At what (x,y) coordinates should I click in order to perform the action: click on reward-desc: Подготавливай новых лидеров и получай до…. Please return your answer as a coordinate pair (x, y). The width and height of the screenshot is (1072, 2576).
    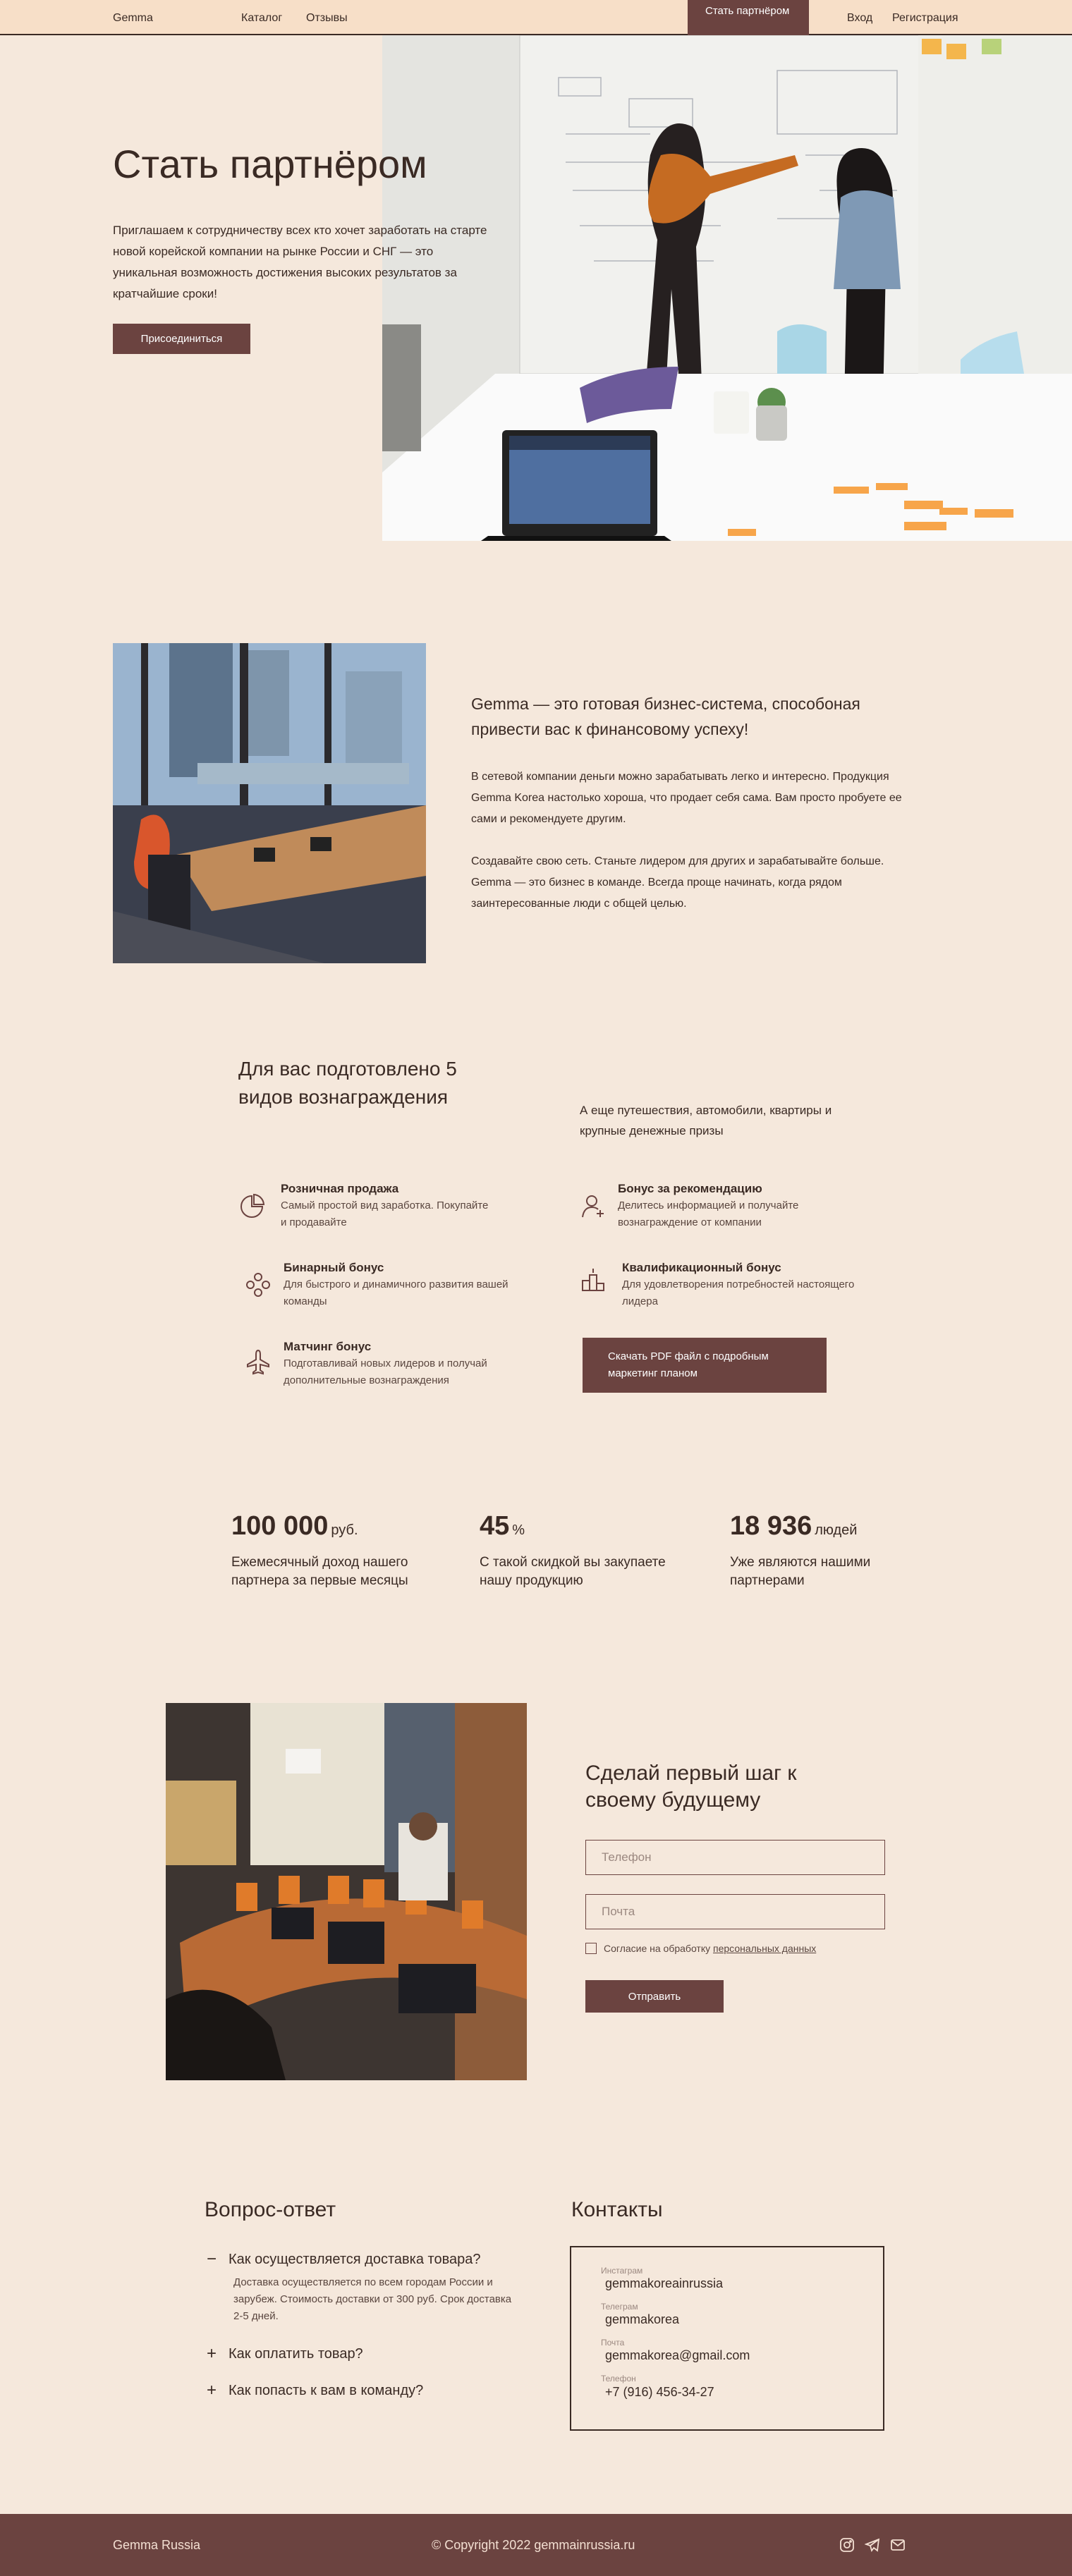
    Looking at the image, I should click on (385, 1372).